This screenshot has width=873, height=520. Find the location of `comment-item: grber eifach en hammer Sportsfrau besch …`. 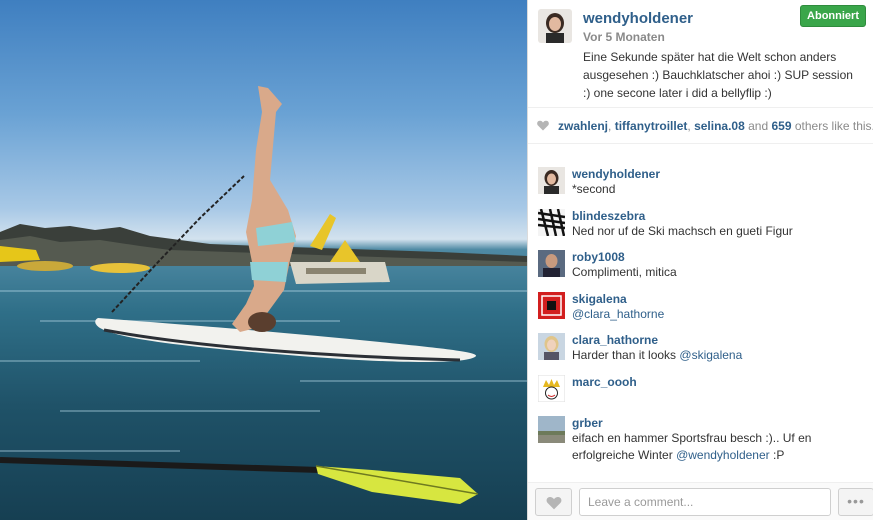

comment-item: grber eifach en hammer Sportsfrau besch … is located at coordinates (700, 435).